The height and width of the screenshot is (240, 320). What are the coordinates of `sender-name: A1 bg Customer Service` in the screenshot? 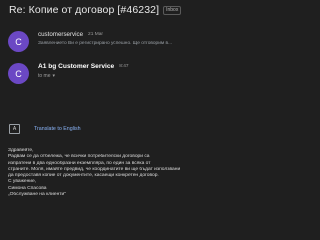 It's located at (76, 66).